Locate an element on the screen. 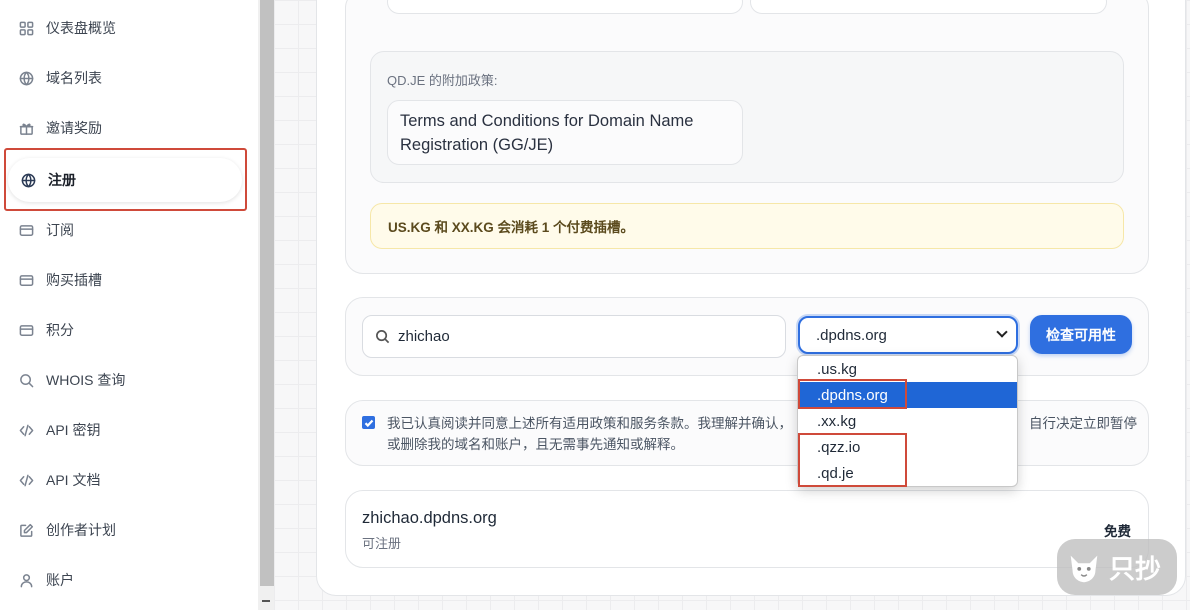 The height and width of the screenshot is (610, 1190). agreement-checkbox is located at coordinates (368, 422).